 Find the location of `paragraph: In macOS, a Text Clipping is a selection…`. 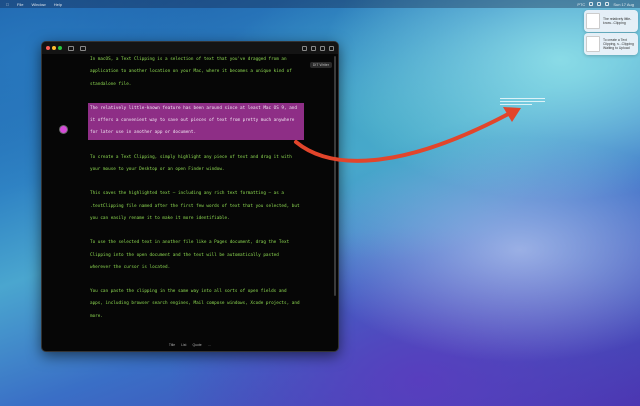

paragraph: In macOS, a Text Clipping is a selection… is located at coordinates (195, 72).